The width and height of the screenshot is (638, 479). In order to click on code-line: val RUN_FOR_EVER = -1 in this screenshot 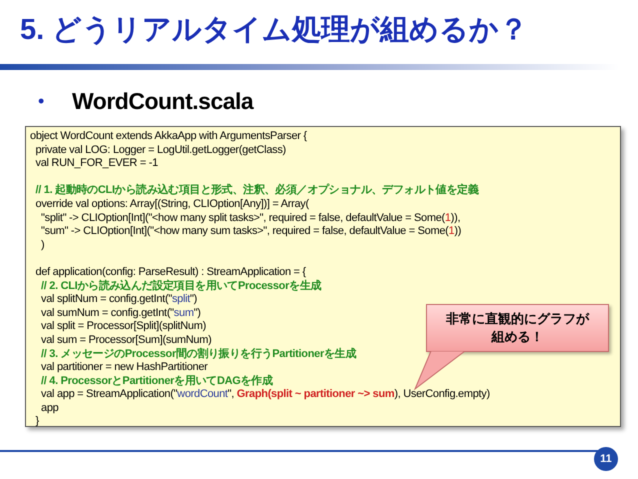, I will do `click(96, 164)`.